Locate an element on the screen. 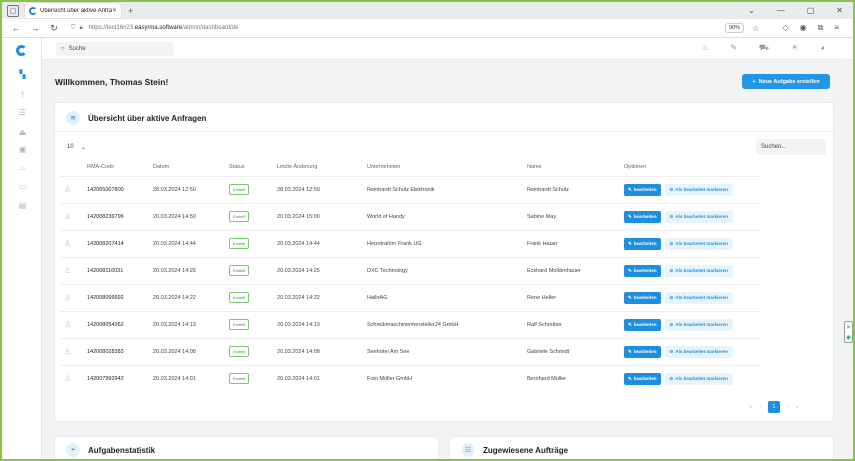 This screenshot has width=855, height=461. forward-icon: → is located at coordinates (35, 28).